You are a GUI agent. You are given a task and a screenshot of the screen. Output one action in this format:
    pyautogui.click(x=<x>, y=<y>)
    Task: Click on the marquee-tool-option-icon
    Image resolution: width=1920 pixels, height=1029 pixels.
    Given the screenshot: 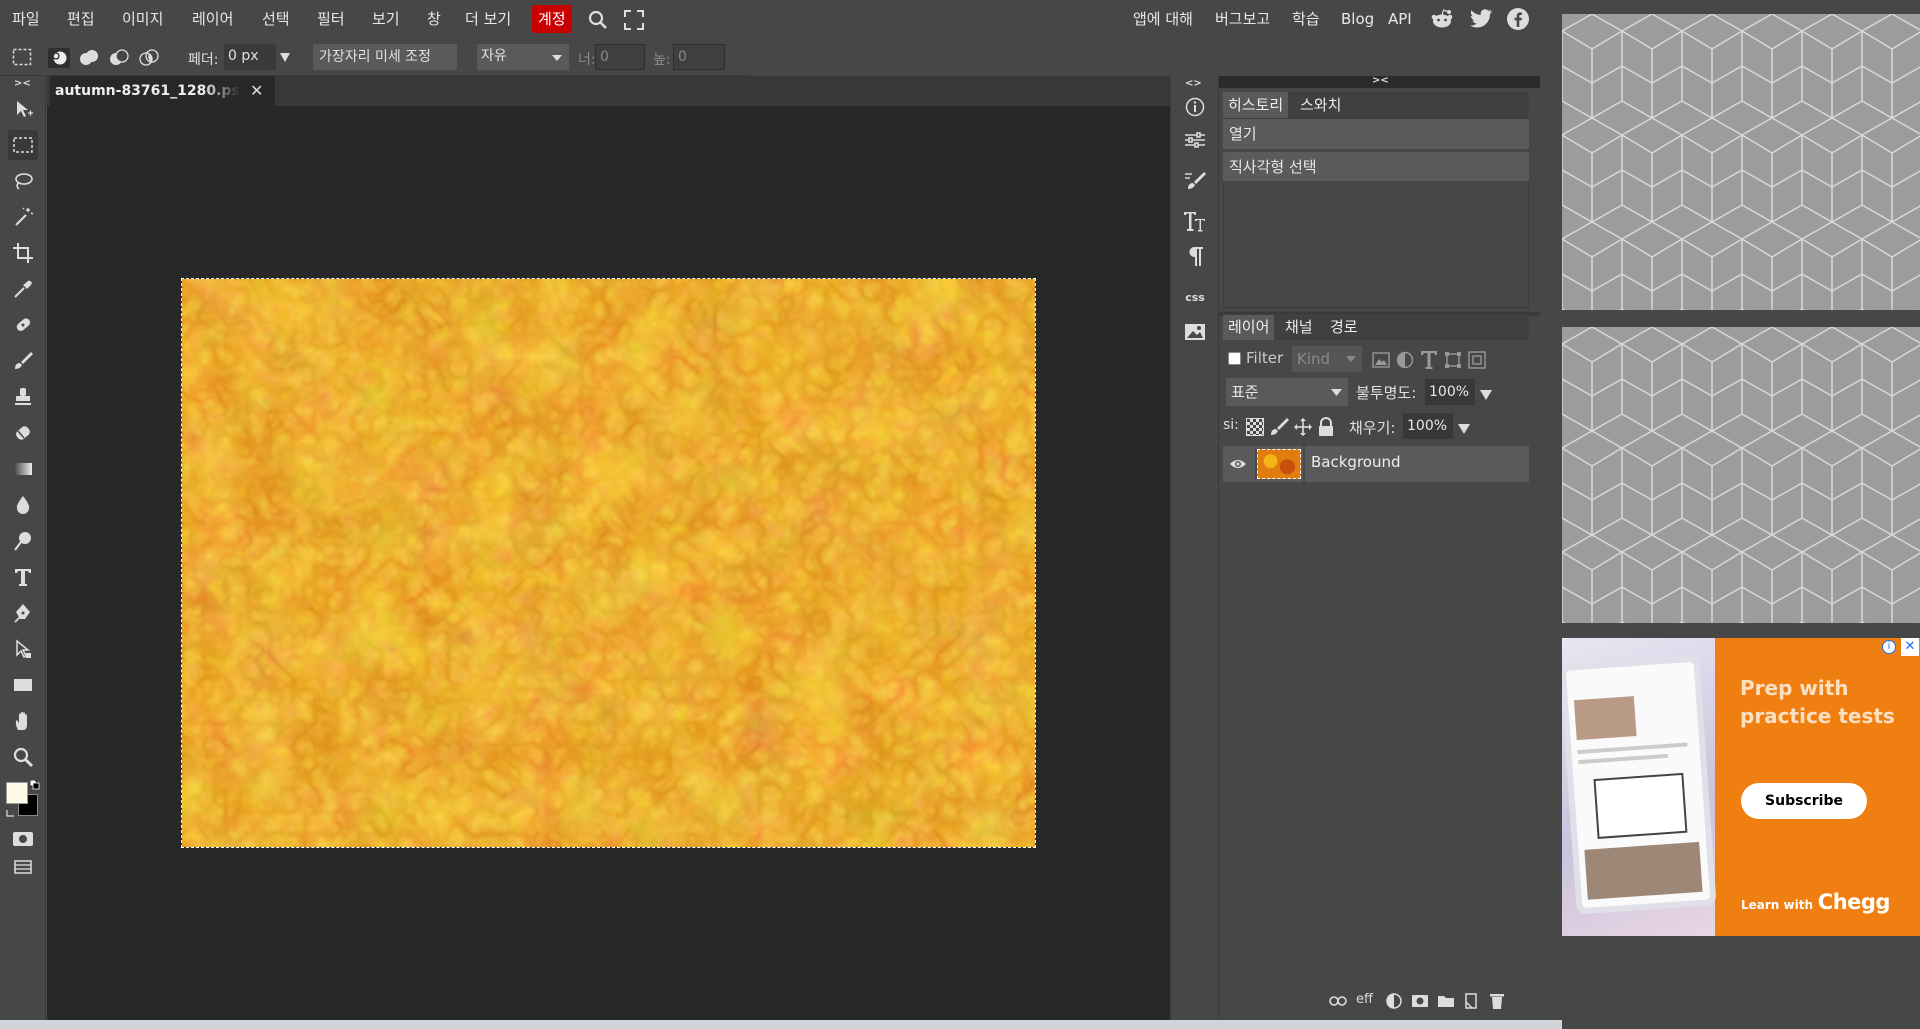 What is the action you would take?
    pyautogui.click(x=22, y=57)
    